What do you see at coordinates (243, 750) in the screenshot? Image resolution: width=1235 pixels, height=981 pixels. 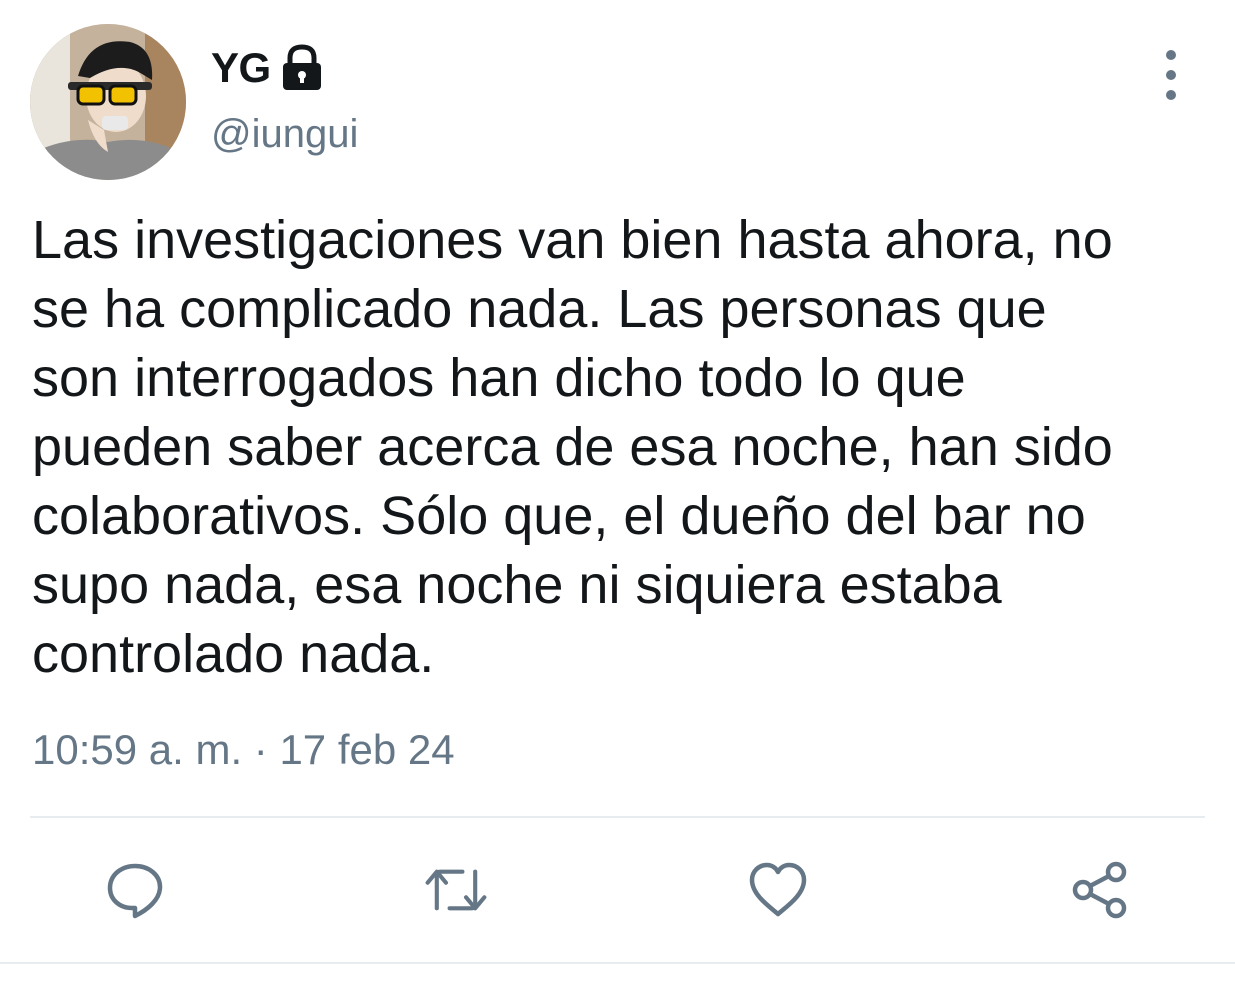 I see `tweet-timestamp: 10:59 a. m. · 17 feb 24` at bounding box center [243, 750].